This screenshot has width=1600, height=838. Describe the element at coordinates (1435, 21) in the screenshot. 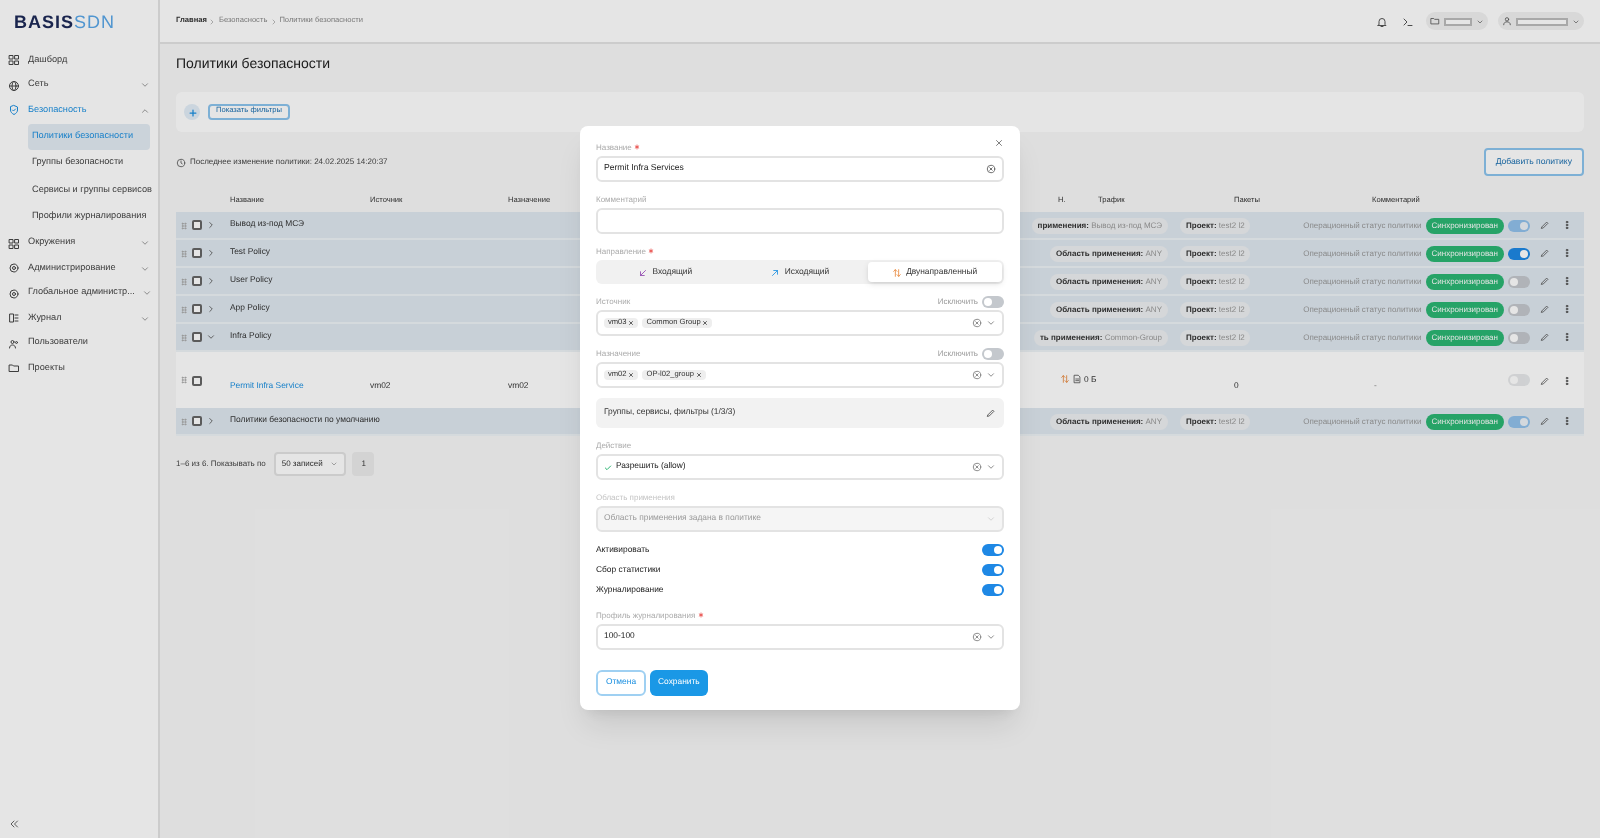

I see `folder-icon` at that location.